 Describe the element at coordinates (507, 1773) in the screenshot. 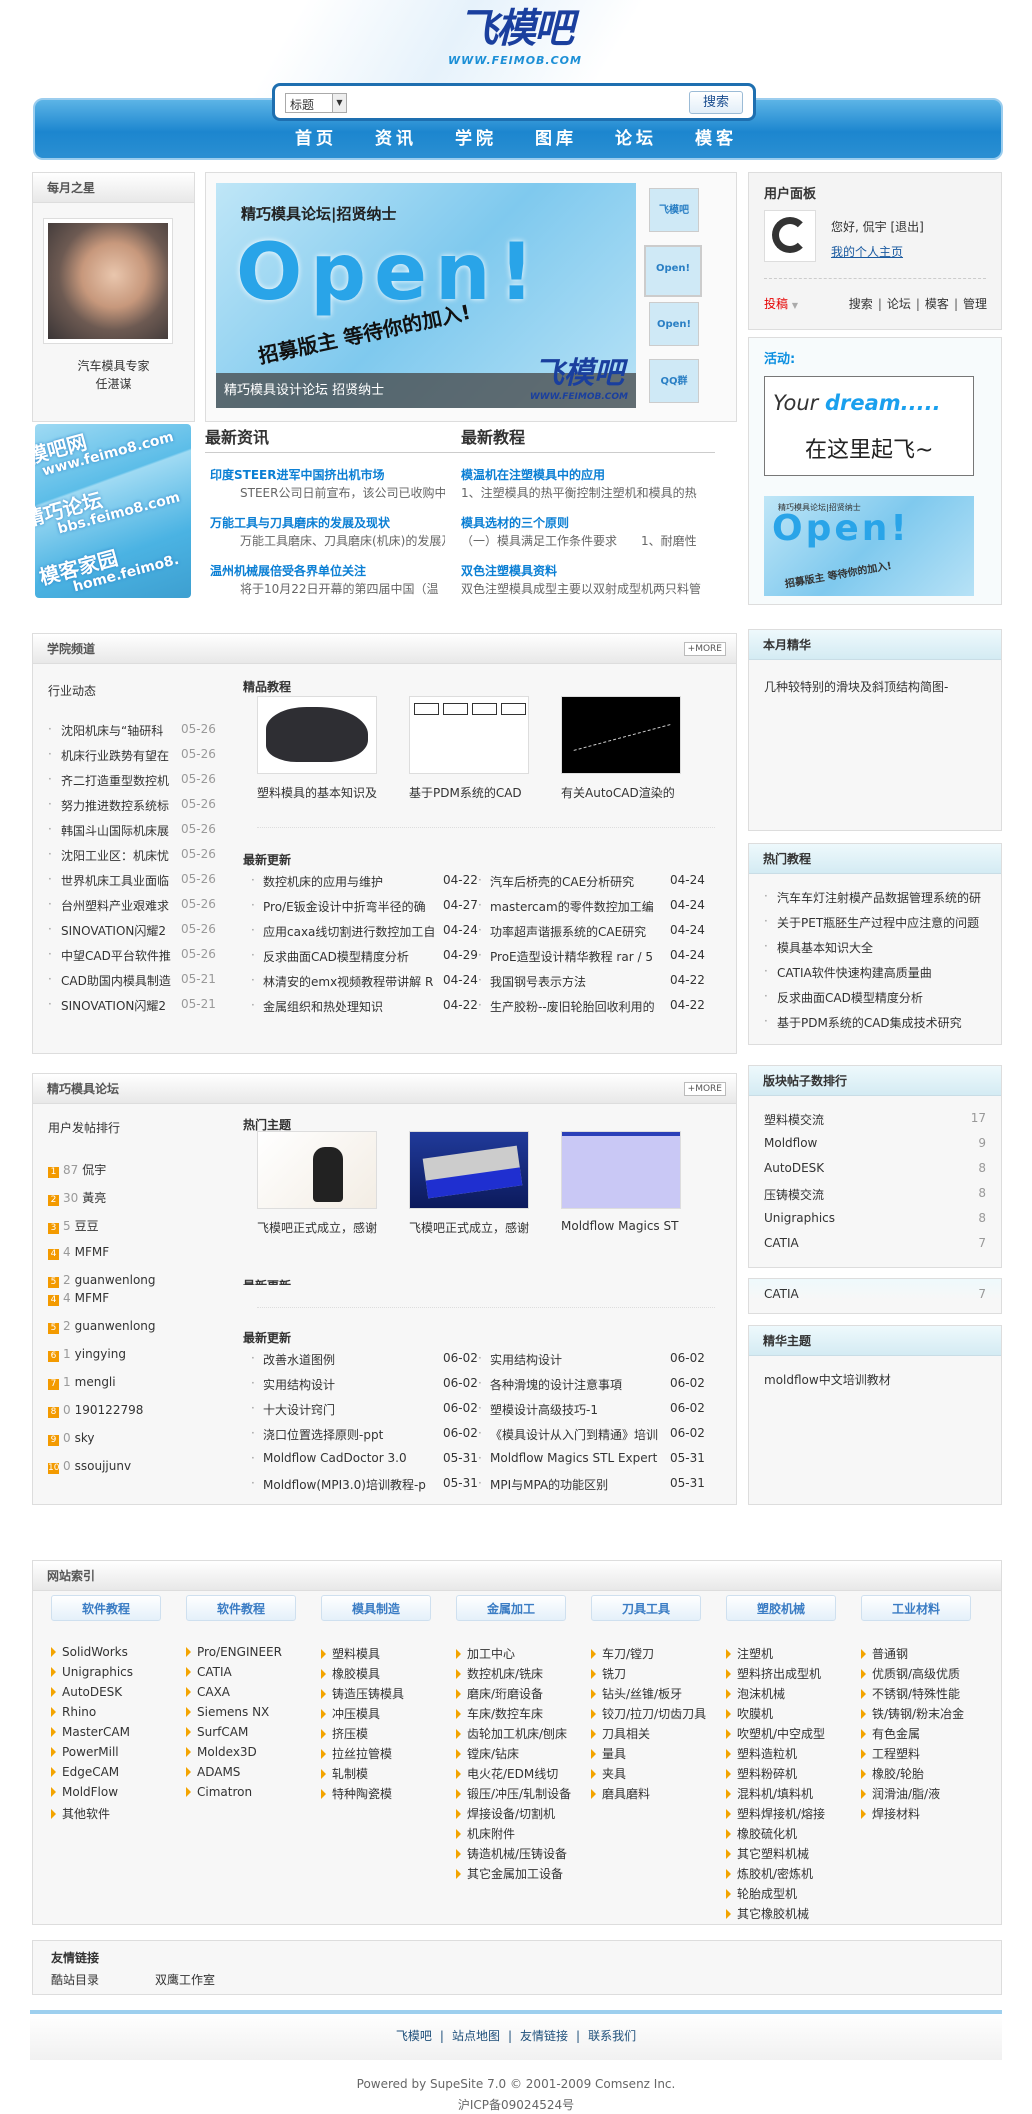

I see `index-link: 电火花/EDM线切` at that location.